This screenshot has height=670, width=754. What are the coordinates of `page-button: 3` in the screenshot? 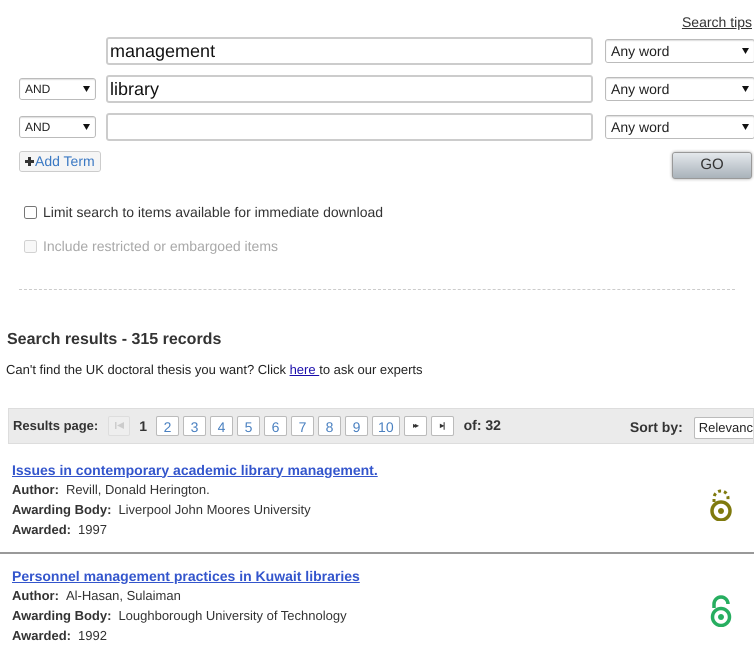 It's located at (194, 426).